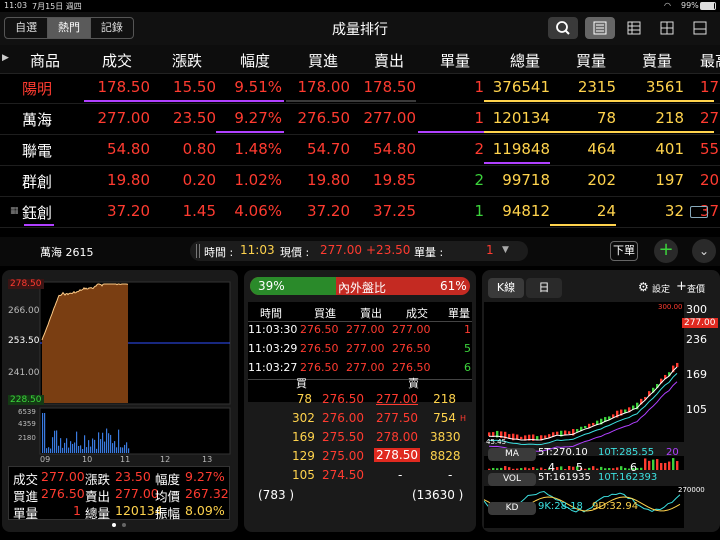 The image size is (720, 540). Describe the element at coordinates (194, 87) in the screenshot. I see `change: 15.50` at that location.